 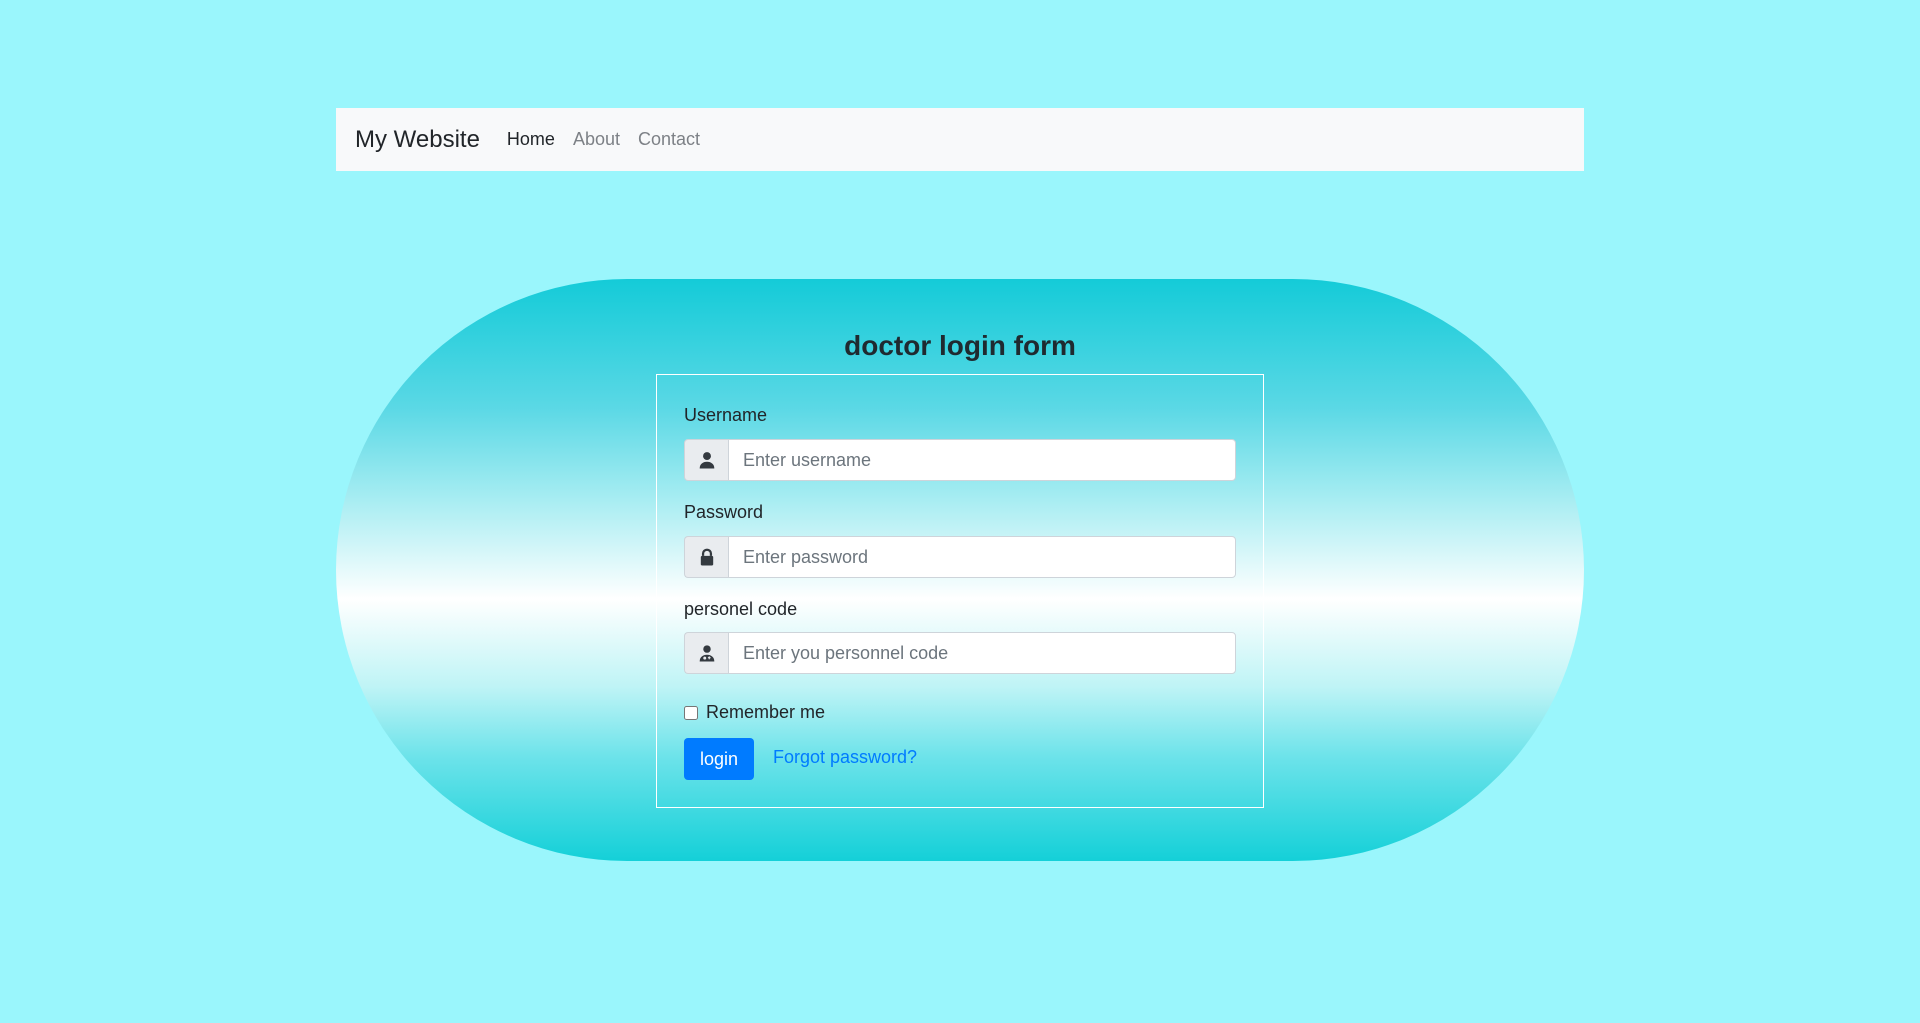 I want to click on username-input-group, so click(x=960, y=460).